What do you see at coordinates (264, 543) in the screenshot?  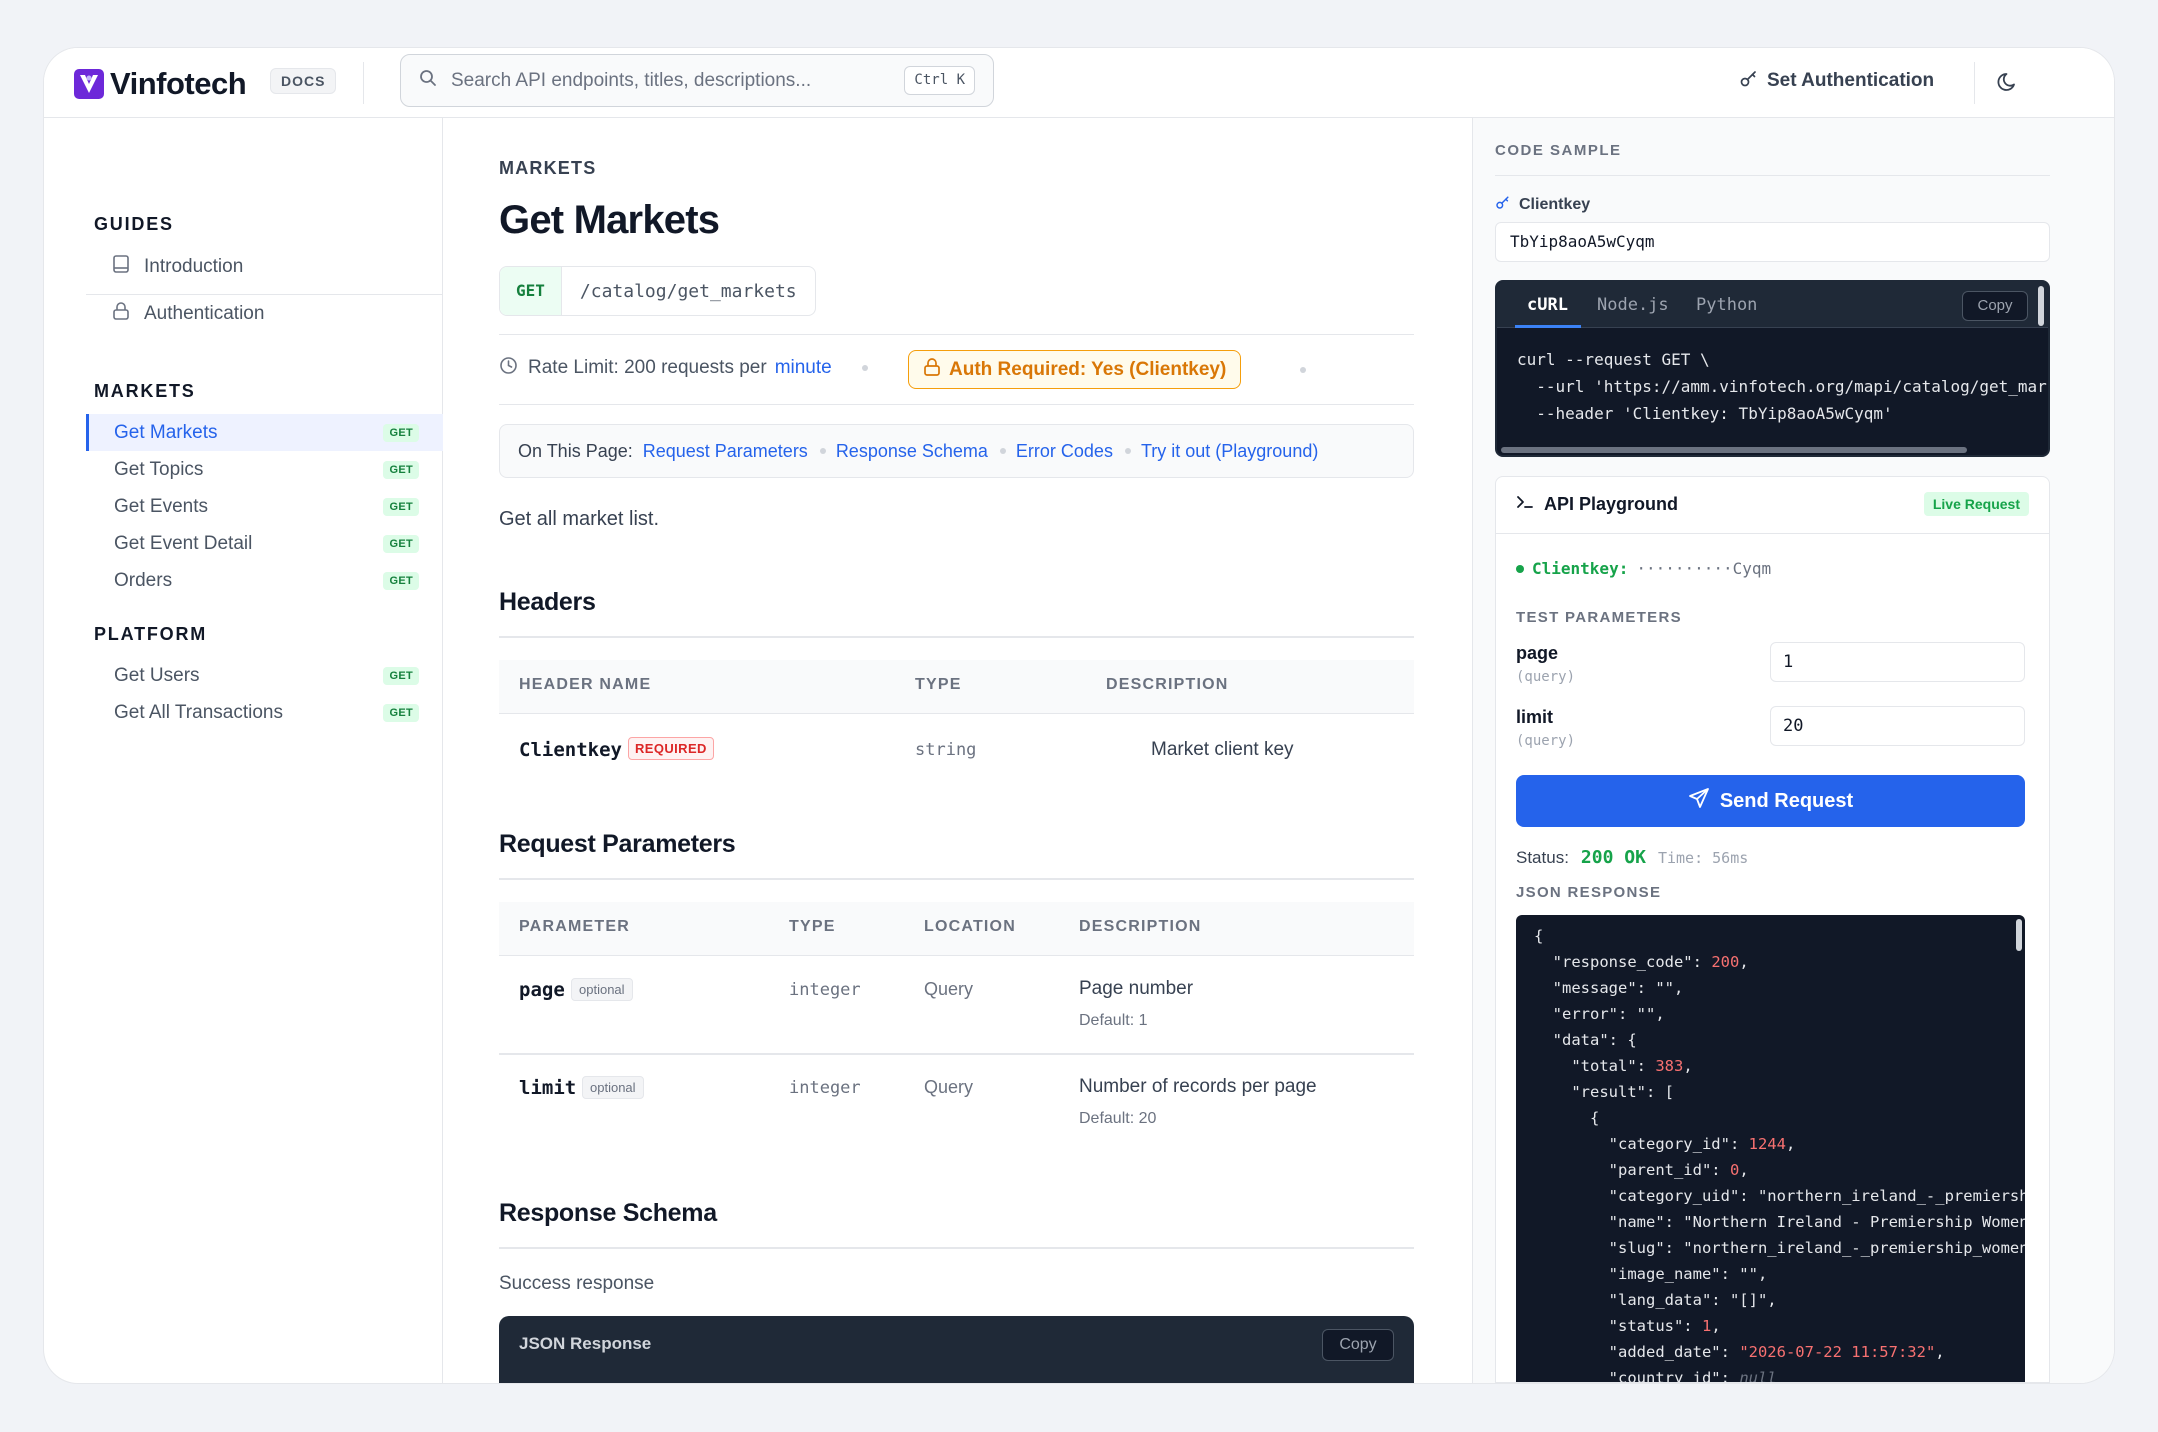 I see `sidebar-item-get-event-detail: Get Event Detail GET` at bounding box center [264, 543].